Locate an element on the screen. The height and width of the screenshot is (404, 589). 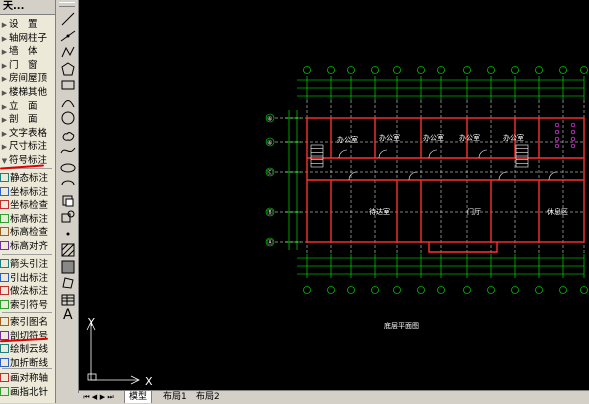
gradient-icon is located at coordinates (68, 266).